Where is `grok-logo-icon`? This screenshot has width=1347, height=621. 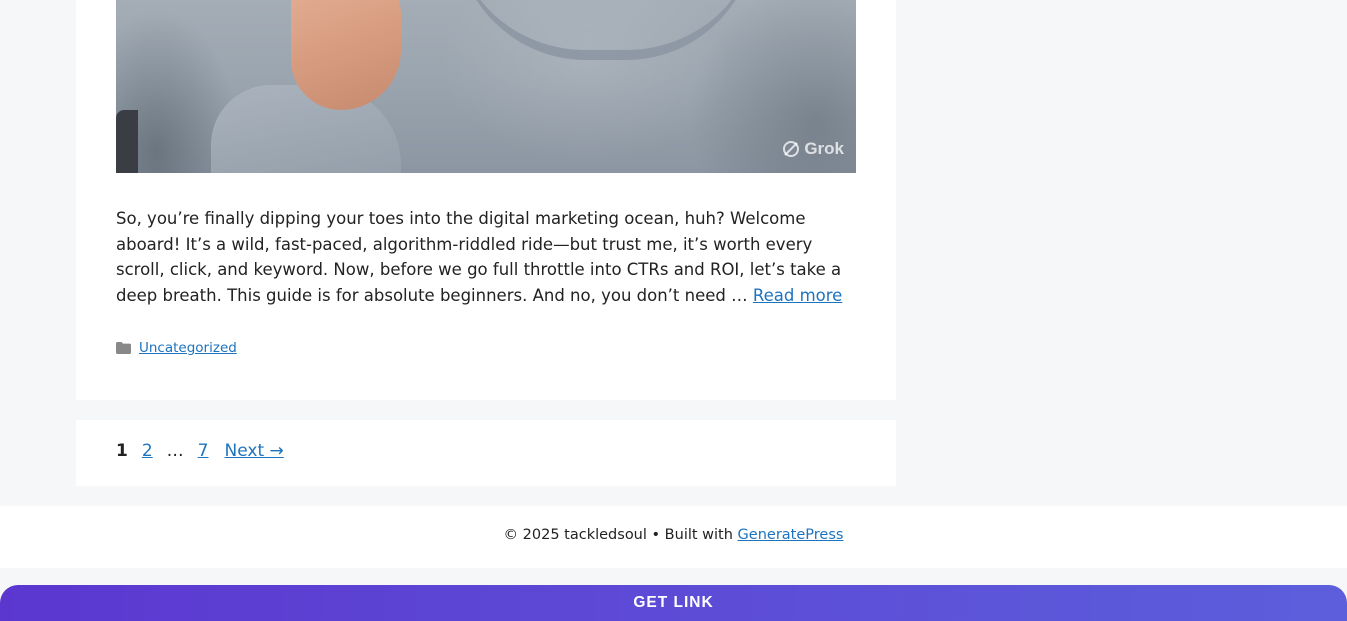 grok-logo-icon is located at coordinates (791, 149).